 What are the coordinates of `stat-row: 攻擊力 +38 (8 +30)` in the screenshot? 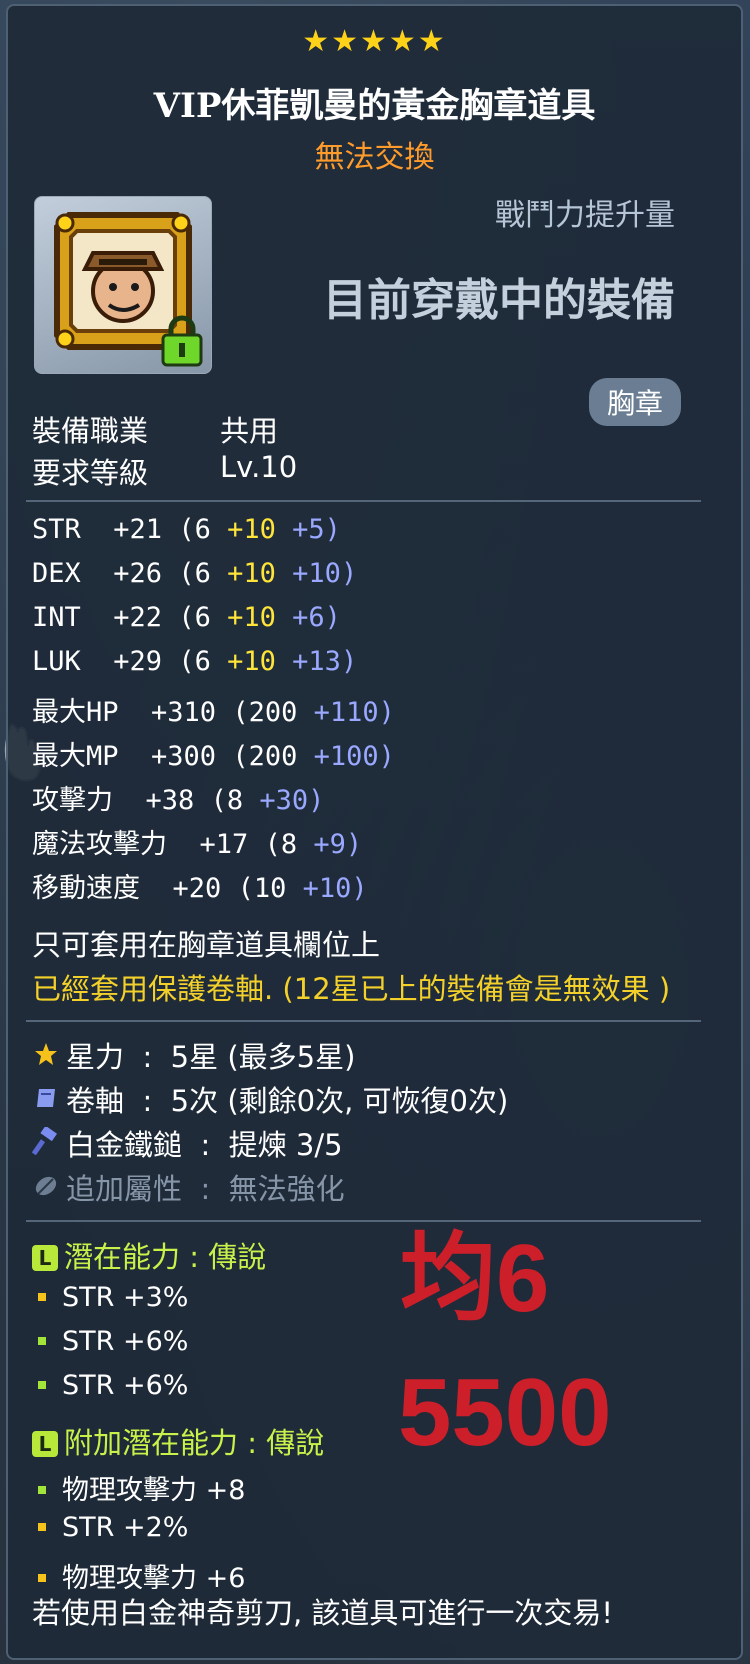 It's located at (178, 797).